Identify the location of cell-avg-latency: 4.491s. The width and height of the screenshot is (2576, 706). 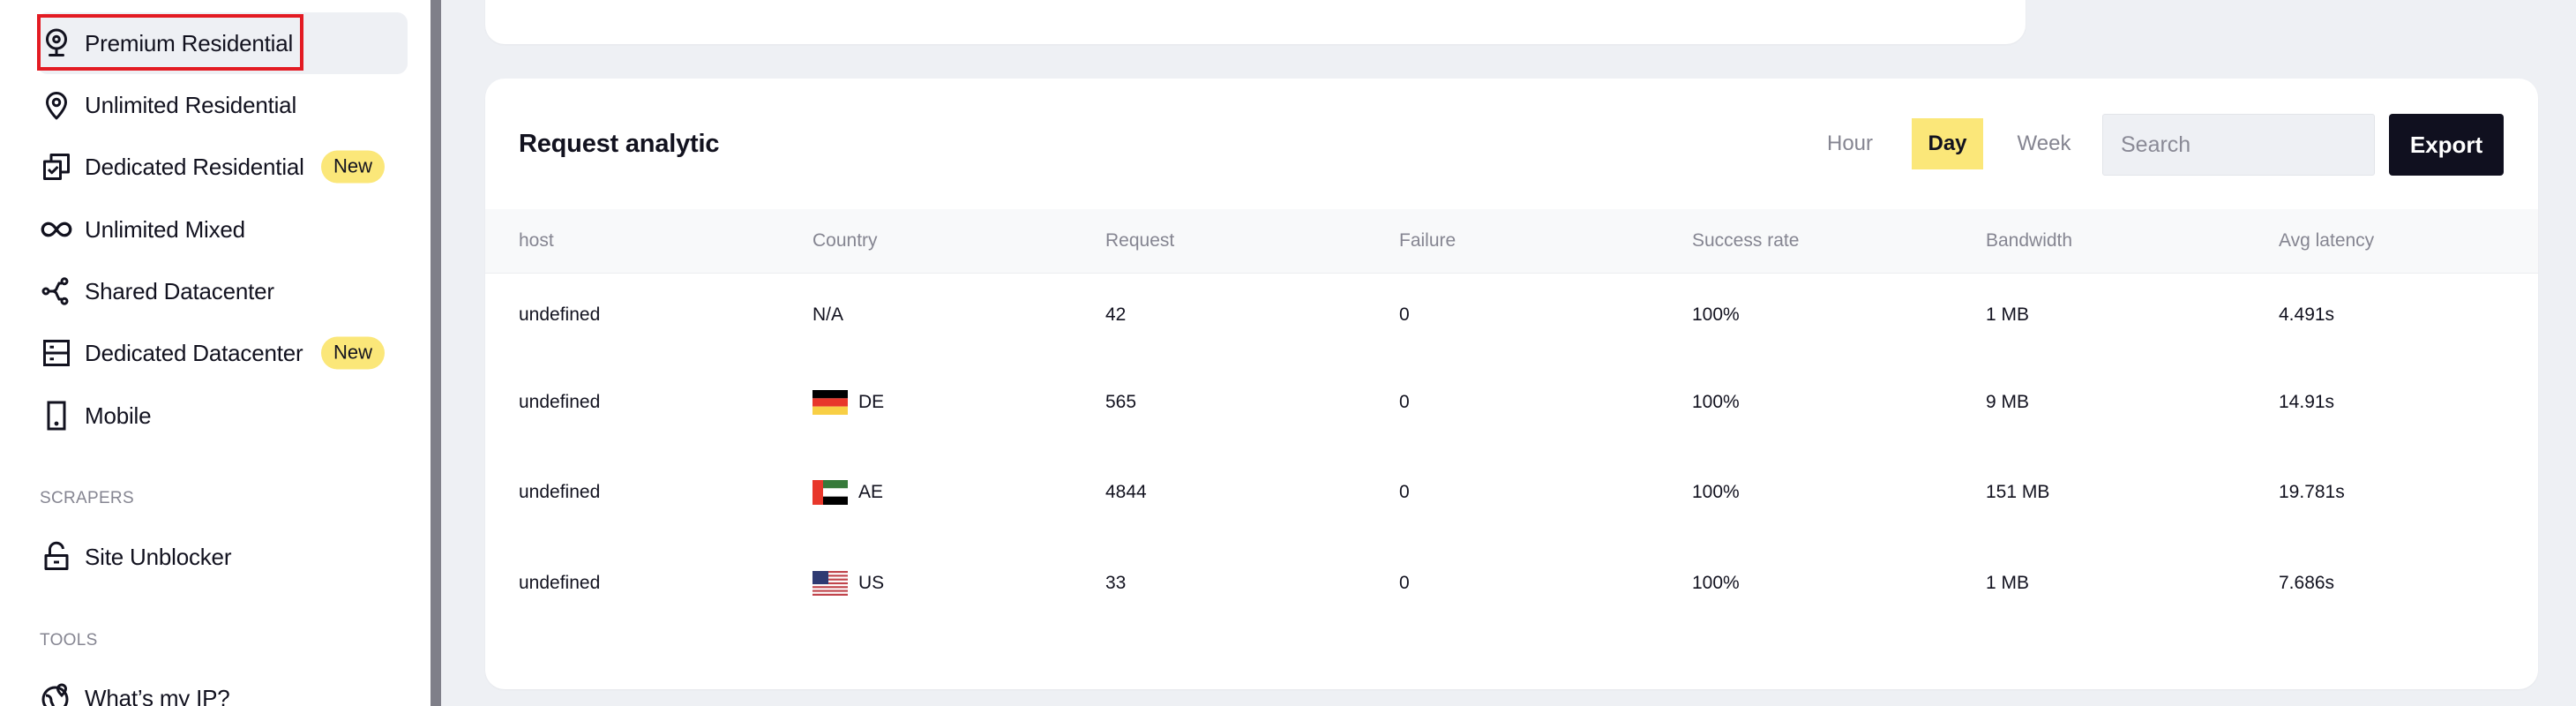
(2307, 314).